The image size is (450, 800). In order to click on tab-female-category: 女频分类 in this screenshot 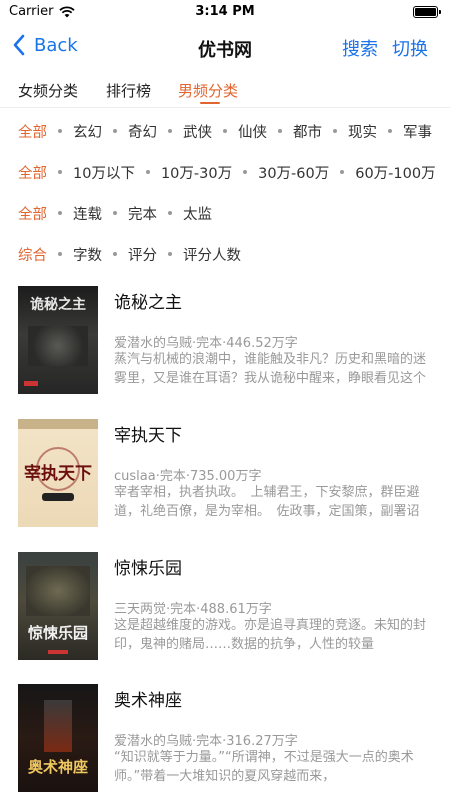, I will do `click(48, 90)`.